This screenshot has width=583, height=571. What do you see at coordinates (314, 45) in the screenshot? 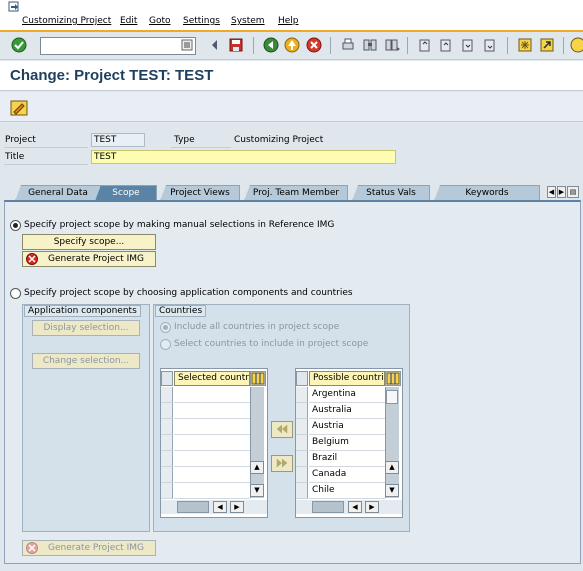
I see `cancel-icon` at bounding box center [314, 45].